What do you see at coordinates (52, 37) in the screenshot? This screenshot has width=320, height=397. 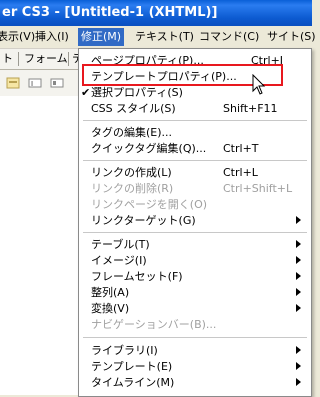 I see `menu-insert: 挿入(I)` at bounding box center [52, 37].